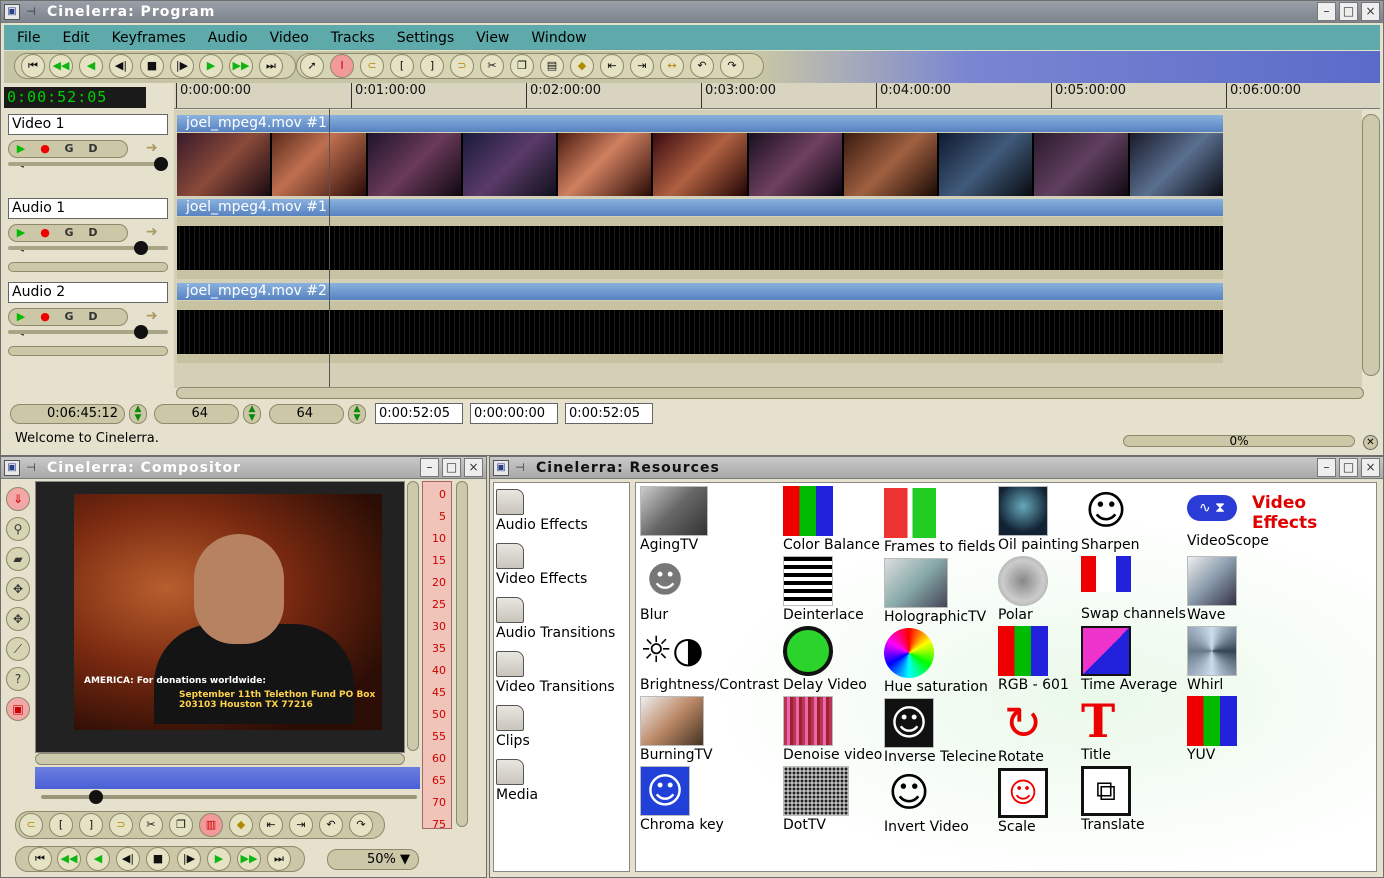  What do you see at coordinates (75, 38) in the screenshot?
I see `menu-edit: Edit` at bounding box center [75, 38].